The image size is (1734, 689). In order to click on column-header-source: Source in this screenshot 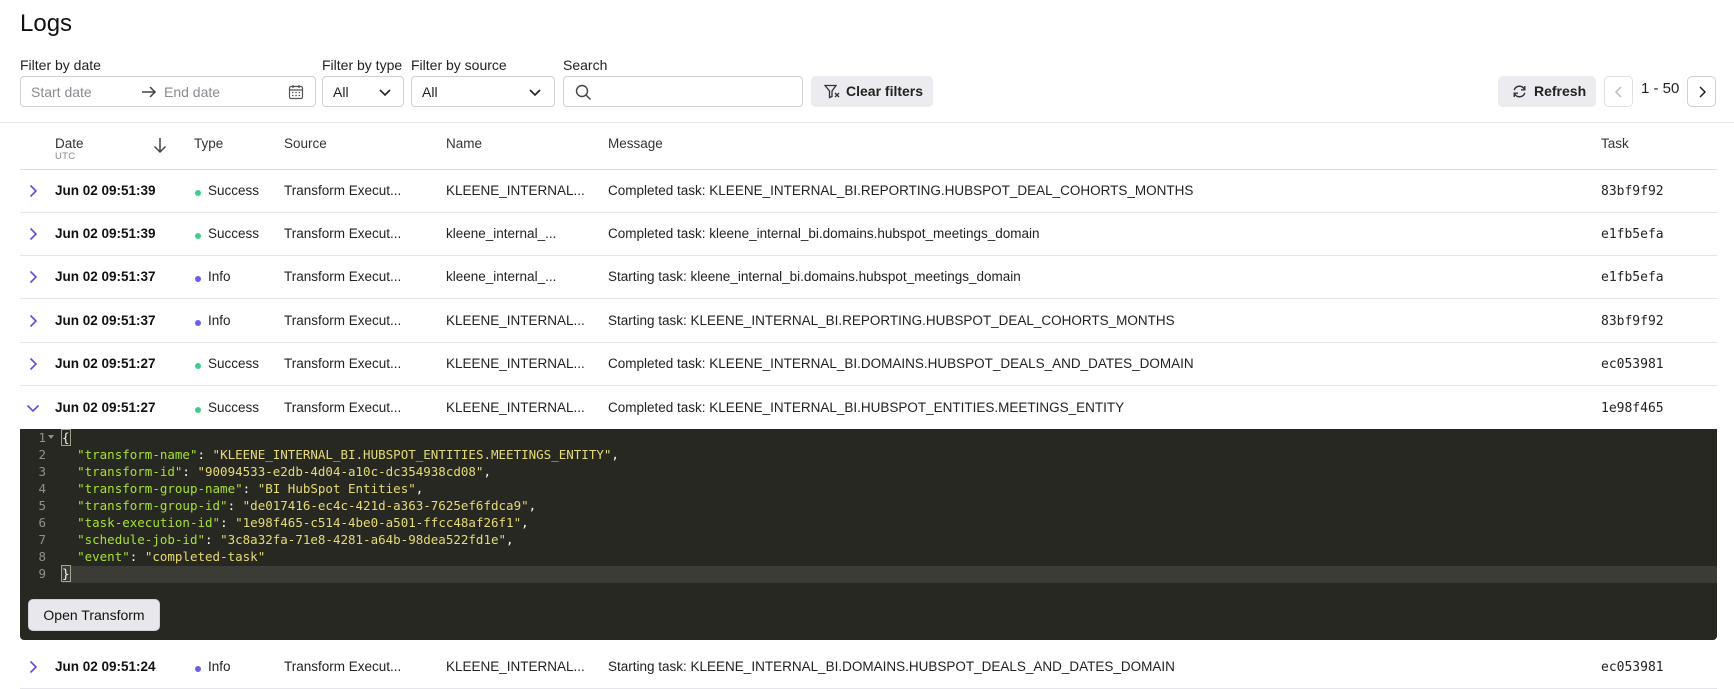, I will do `click(305, 143)`.